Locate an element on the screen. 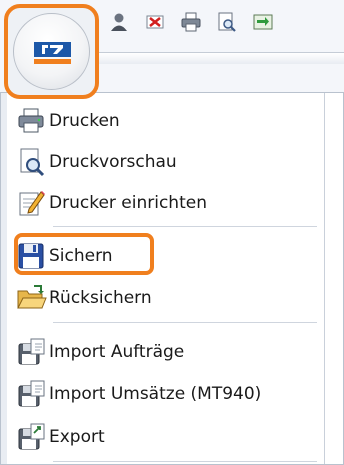  transfer-icon is located at coordinates (263, 22).